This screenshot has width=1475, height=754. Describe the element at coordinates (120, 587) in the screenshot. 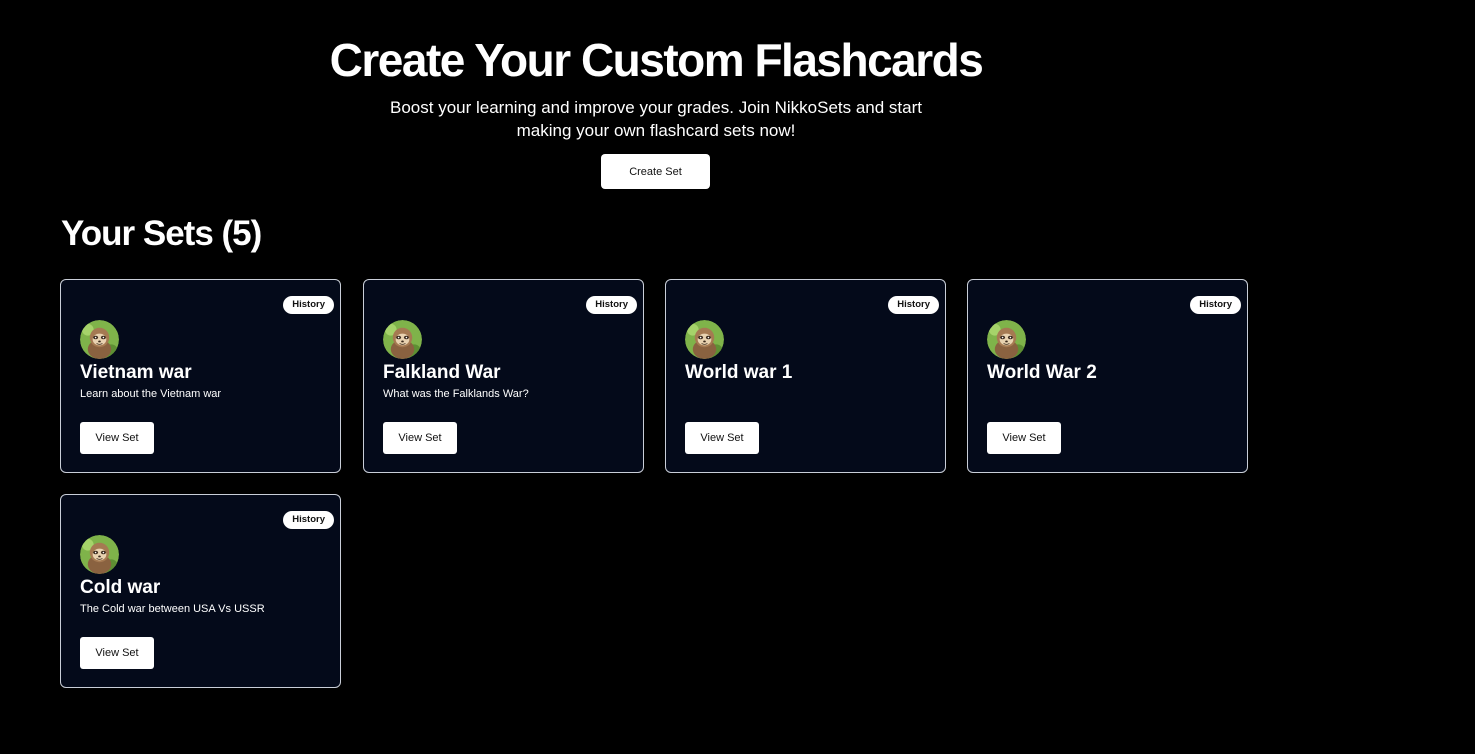

I see `set-title: Cold war` at that location.